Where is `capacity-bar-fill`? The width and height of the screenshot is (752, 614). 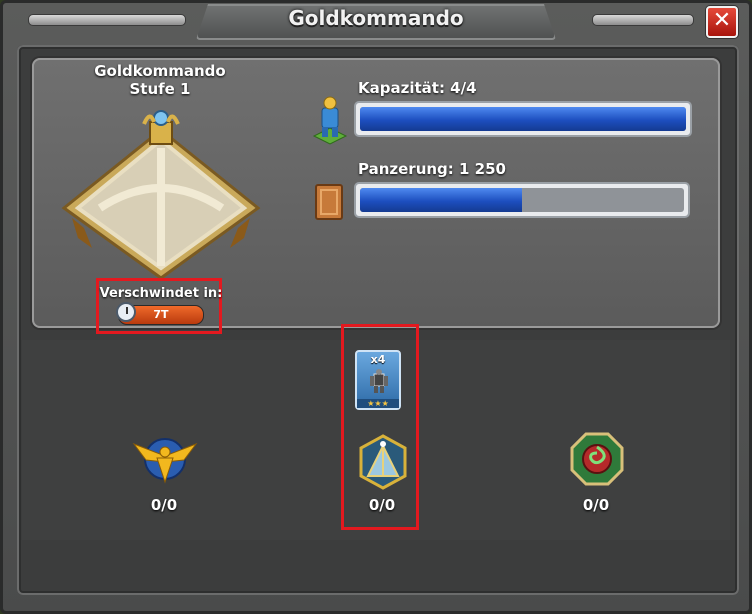
capacity-bar-fill is located at coordinates (523, 119).